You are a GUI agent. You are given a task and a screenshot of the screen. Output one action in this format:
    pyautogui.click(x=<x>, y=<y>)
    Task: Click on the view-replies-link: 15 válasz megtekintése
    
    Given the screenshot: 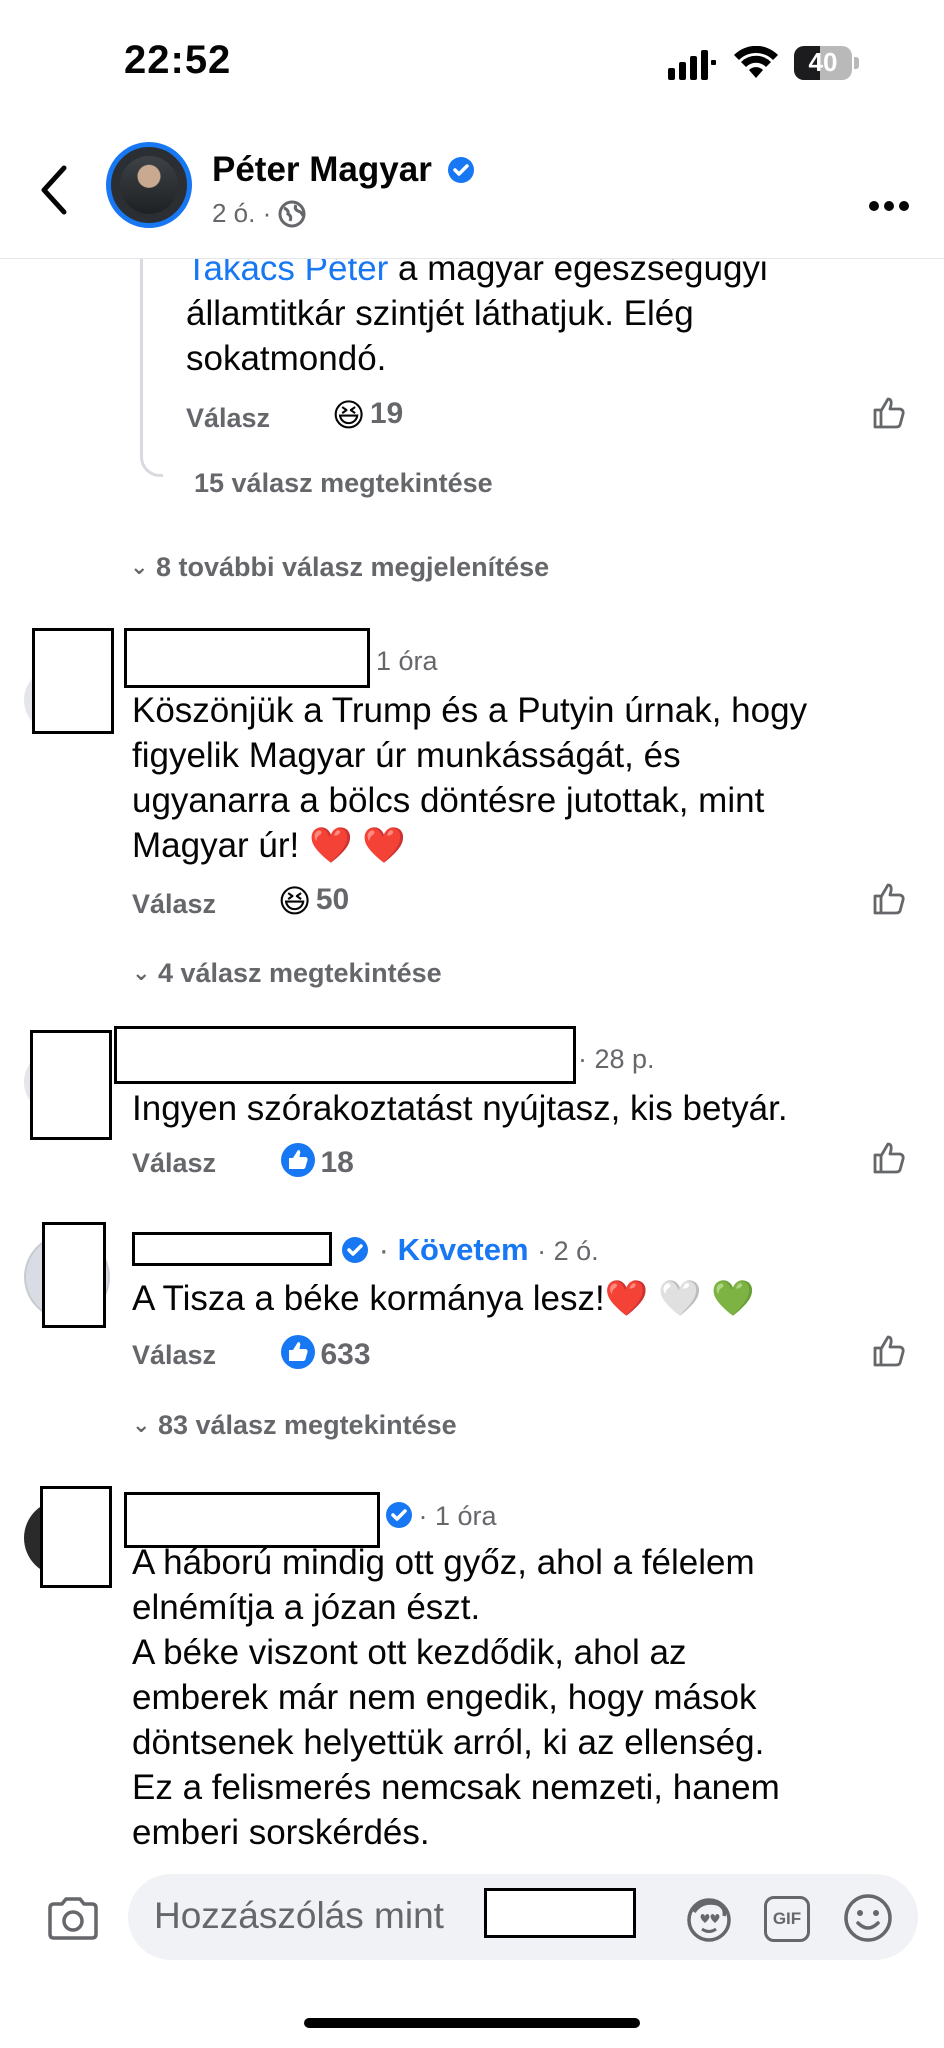 What is the action you would take?
    pyautogui.click(x=343, y=483)
    